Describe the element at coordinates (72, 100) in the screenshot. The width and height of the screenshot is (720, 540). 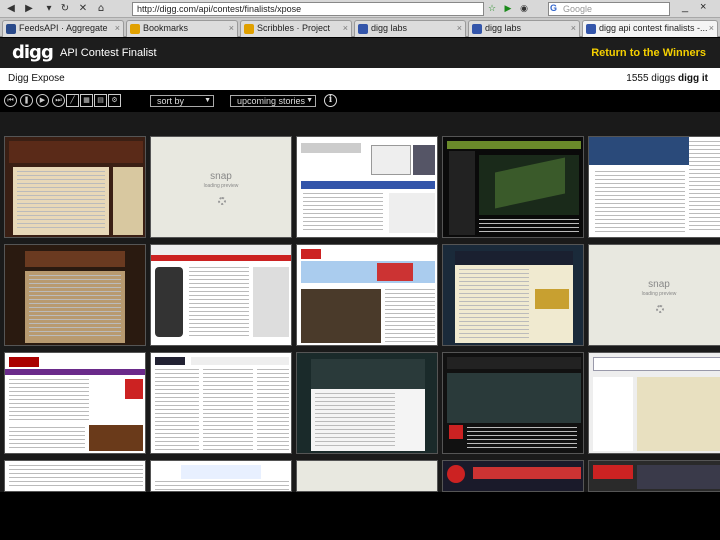
I see `diagonal-icon: ╱` at that location.